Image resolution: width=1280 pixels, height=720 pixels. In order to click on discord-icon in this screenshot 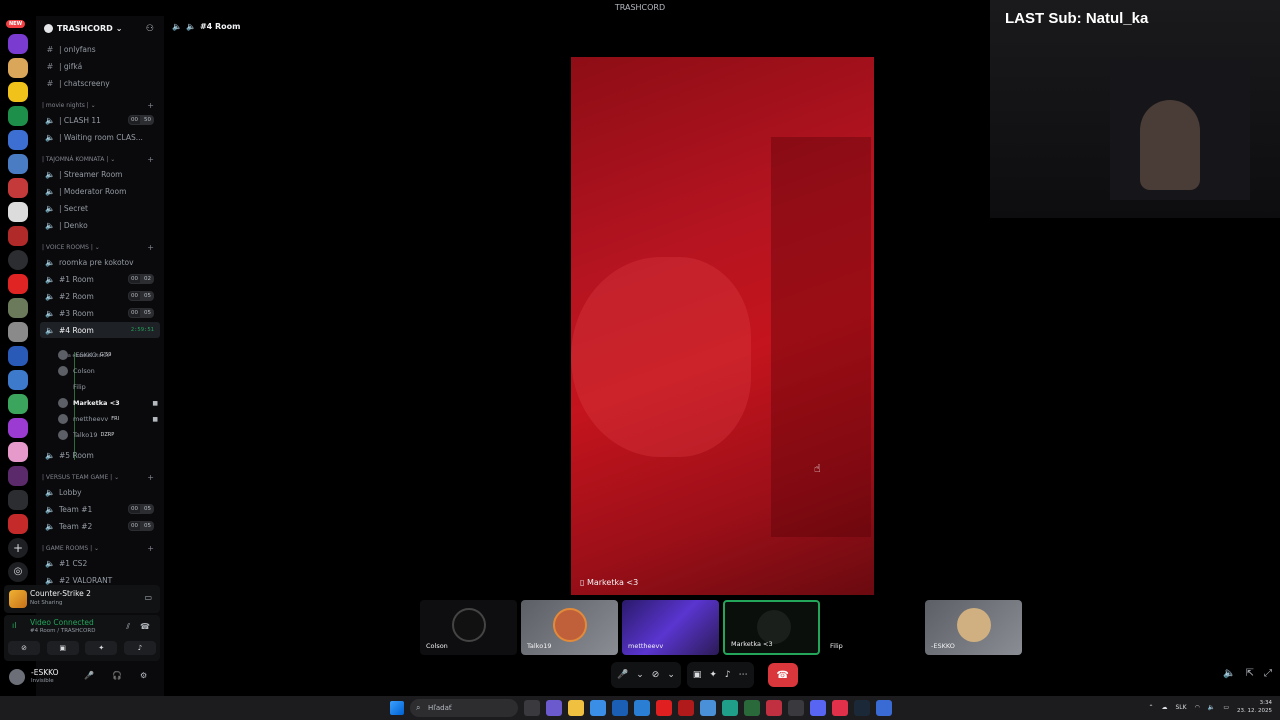, I will do `click(818, 708)`.